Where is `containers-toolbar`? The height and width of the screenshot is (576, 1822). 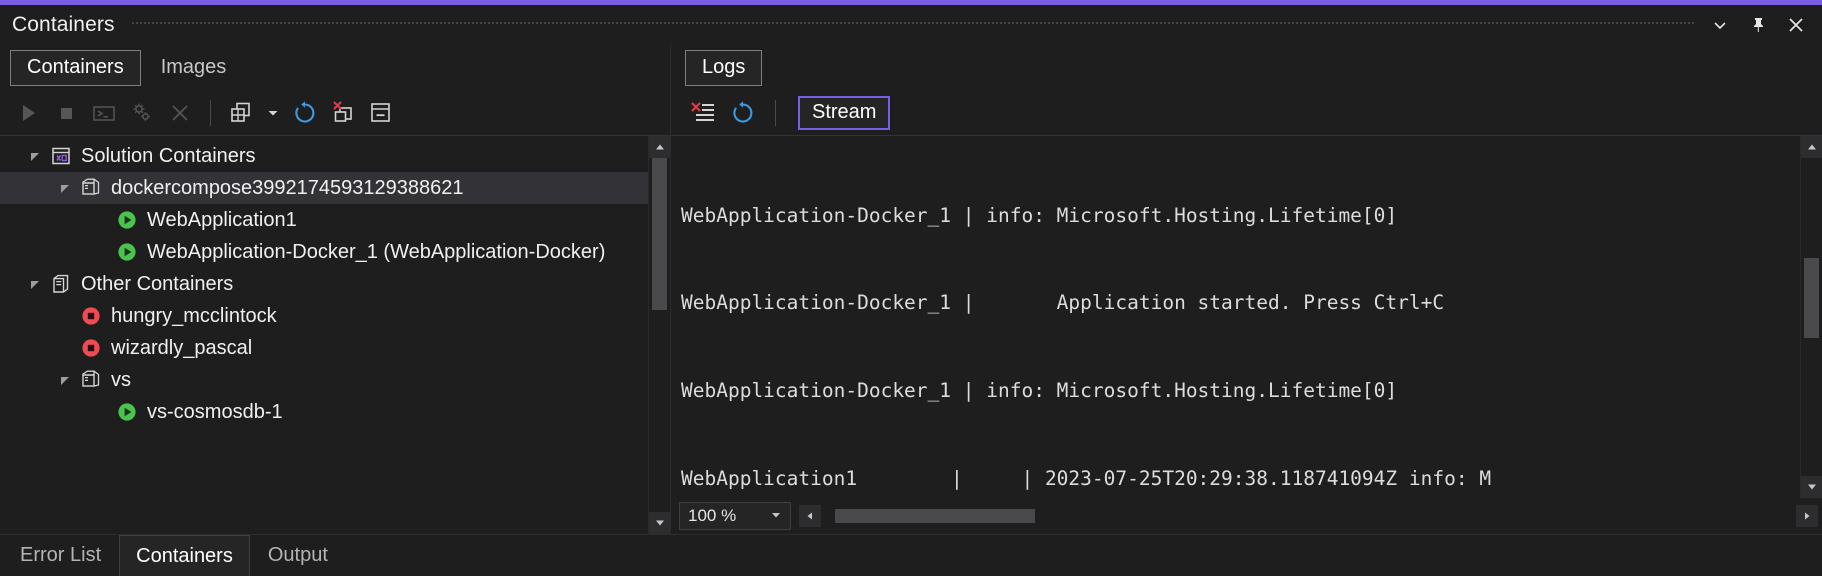 containers-toolbar is located at coordinates (335, 113).